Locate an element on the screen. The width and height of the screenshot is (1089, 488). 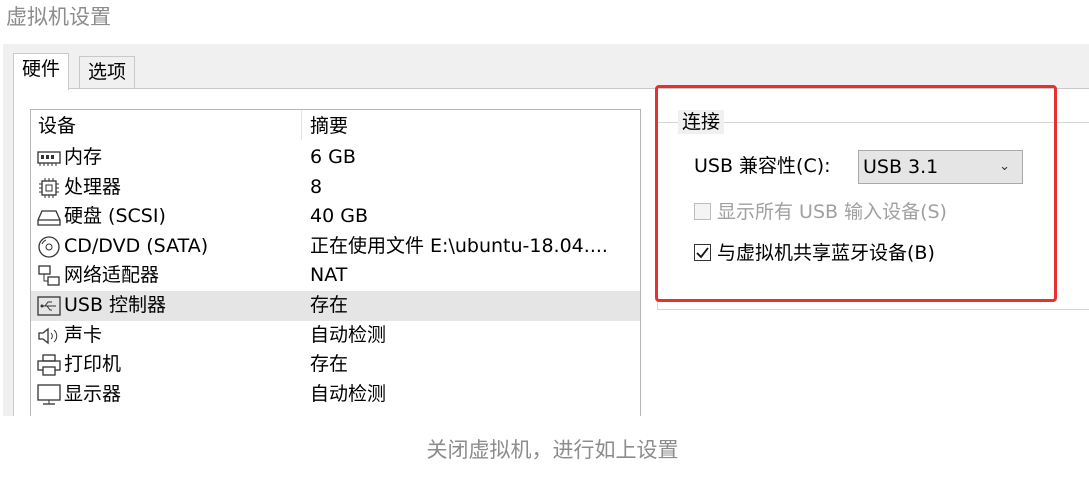
device-name: 处理器 is located at coordinates (93, 186).